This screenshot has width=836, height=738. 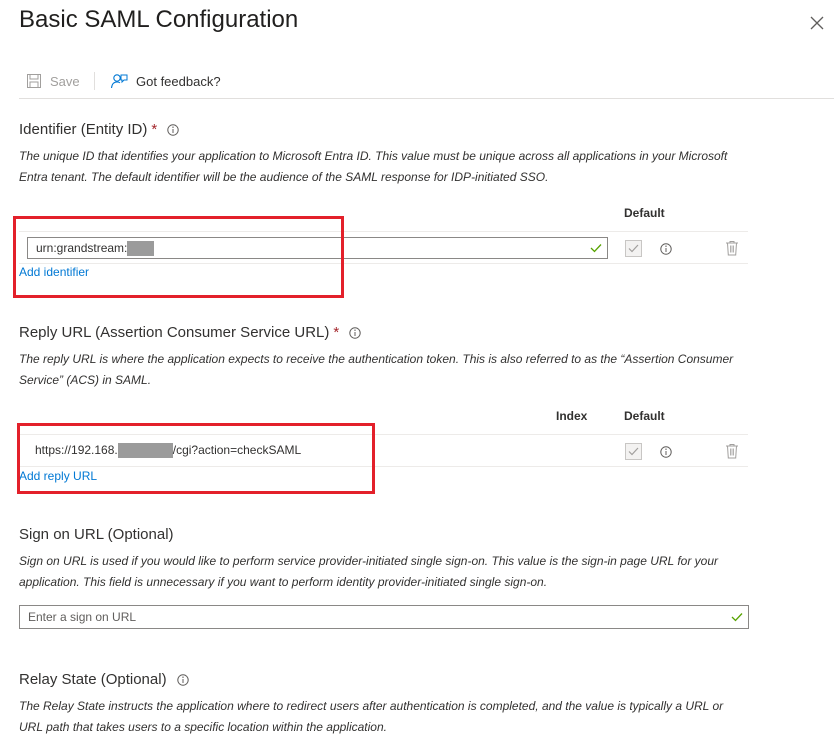 I want to click on relay-state-section-title: Relay State (Optional), so click(x=104, y=679).